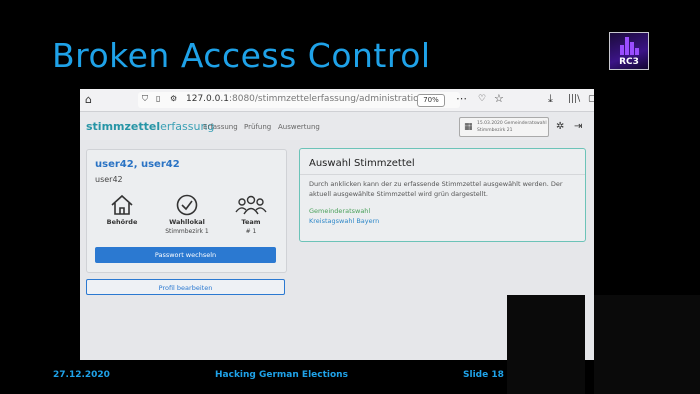  Describe the element at coordinates (629, 51) in the screenshot. I see `rc3-logo: RC3` at that location.